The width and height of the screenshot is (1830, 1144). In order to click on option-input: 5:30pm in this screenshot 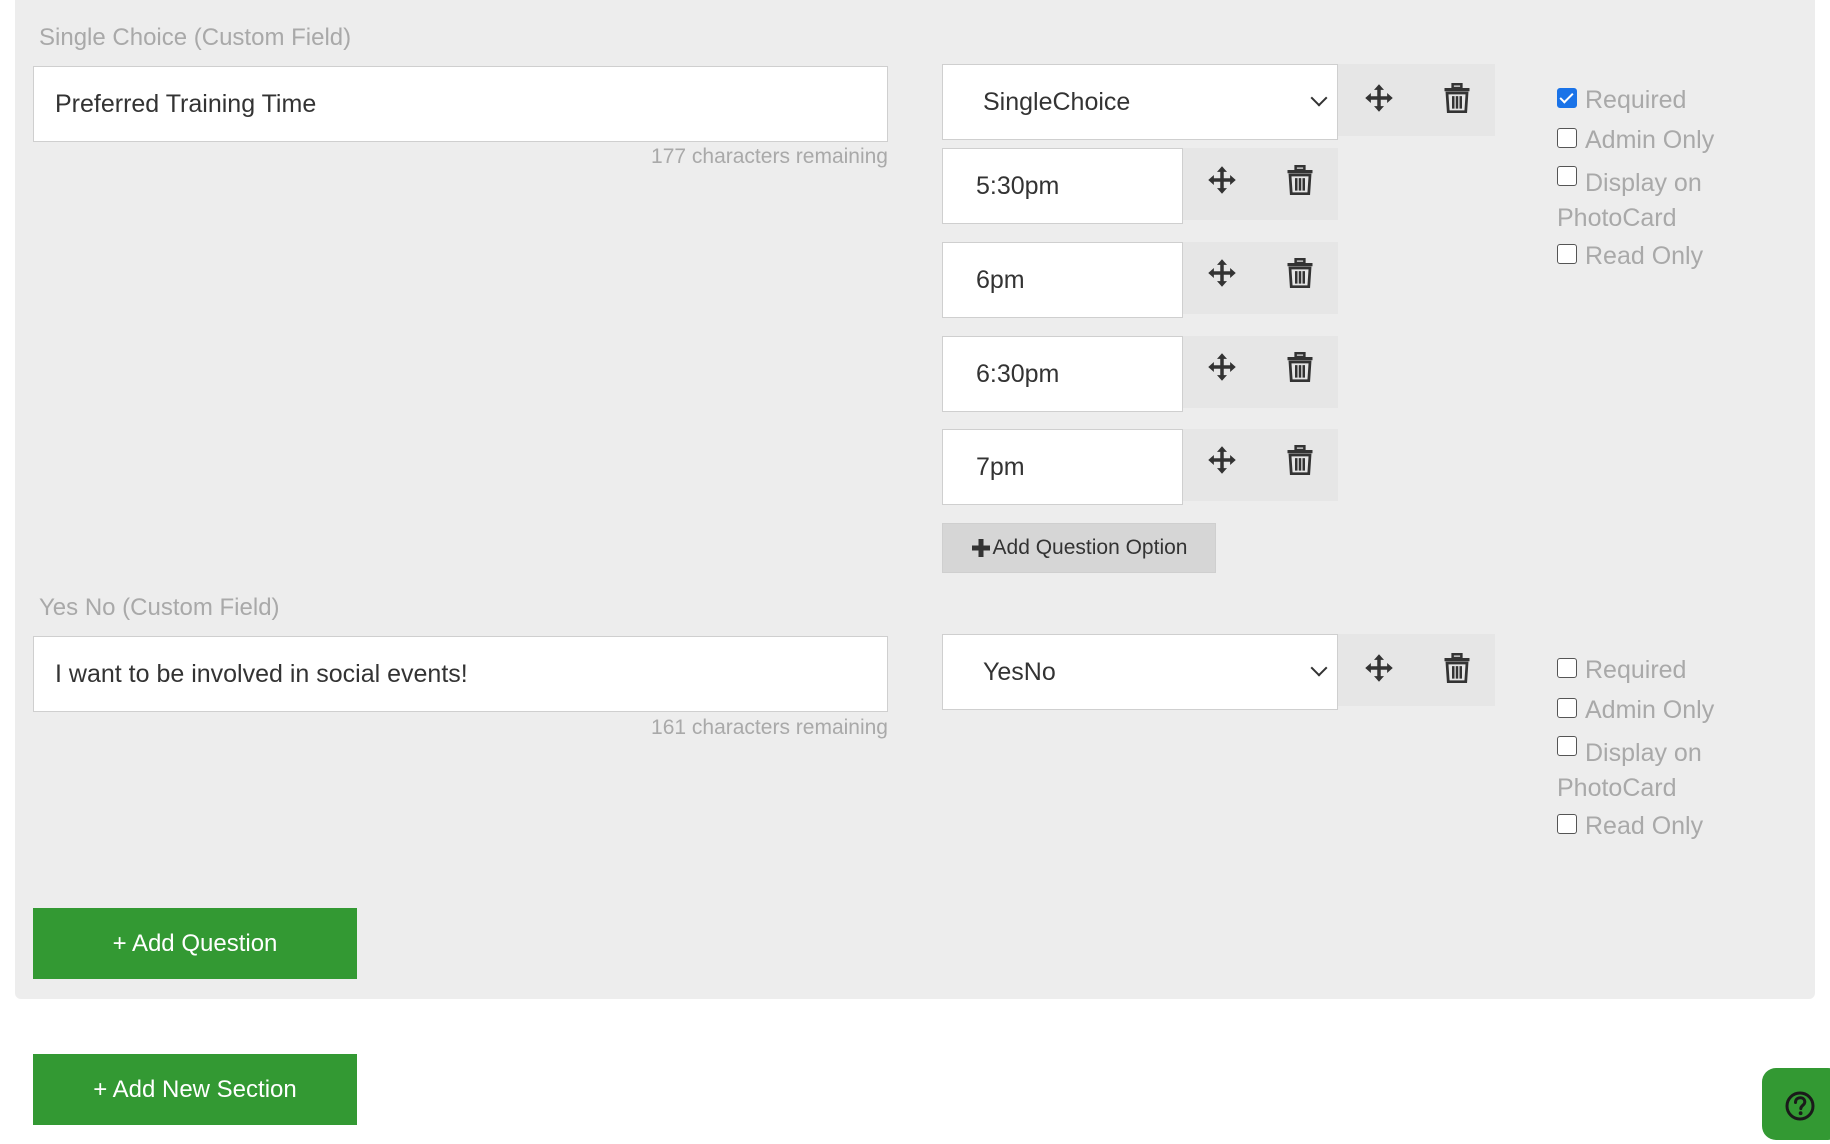, I will do `click(1062, 186)`.